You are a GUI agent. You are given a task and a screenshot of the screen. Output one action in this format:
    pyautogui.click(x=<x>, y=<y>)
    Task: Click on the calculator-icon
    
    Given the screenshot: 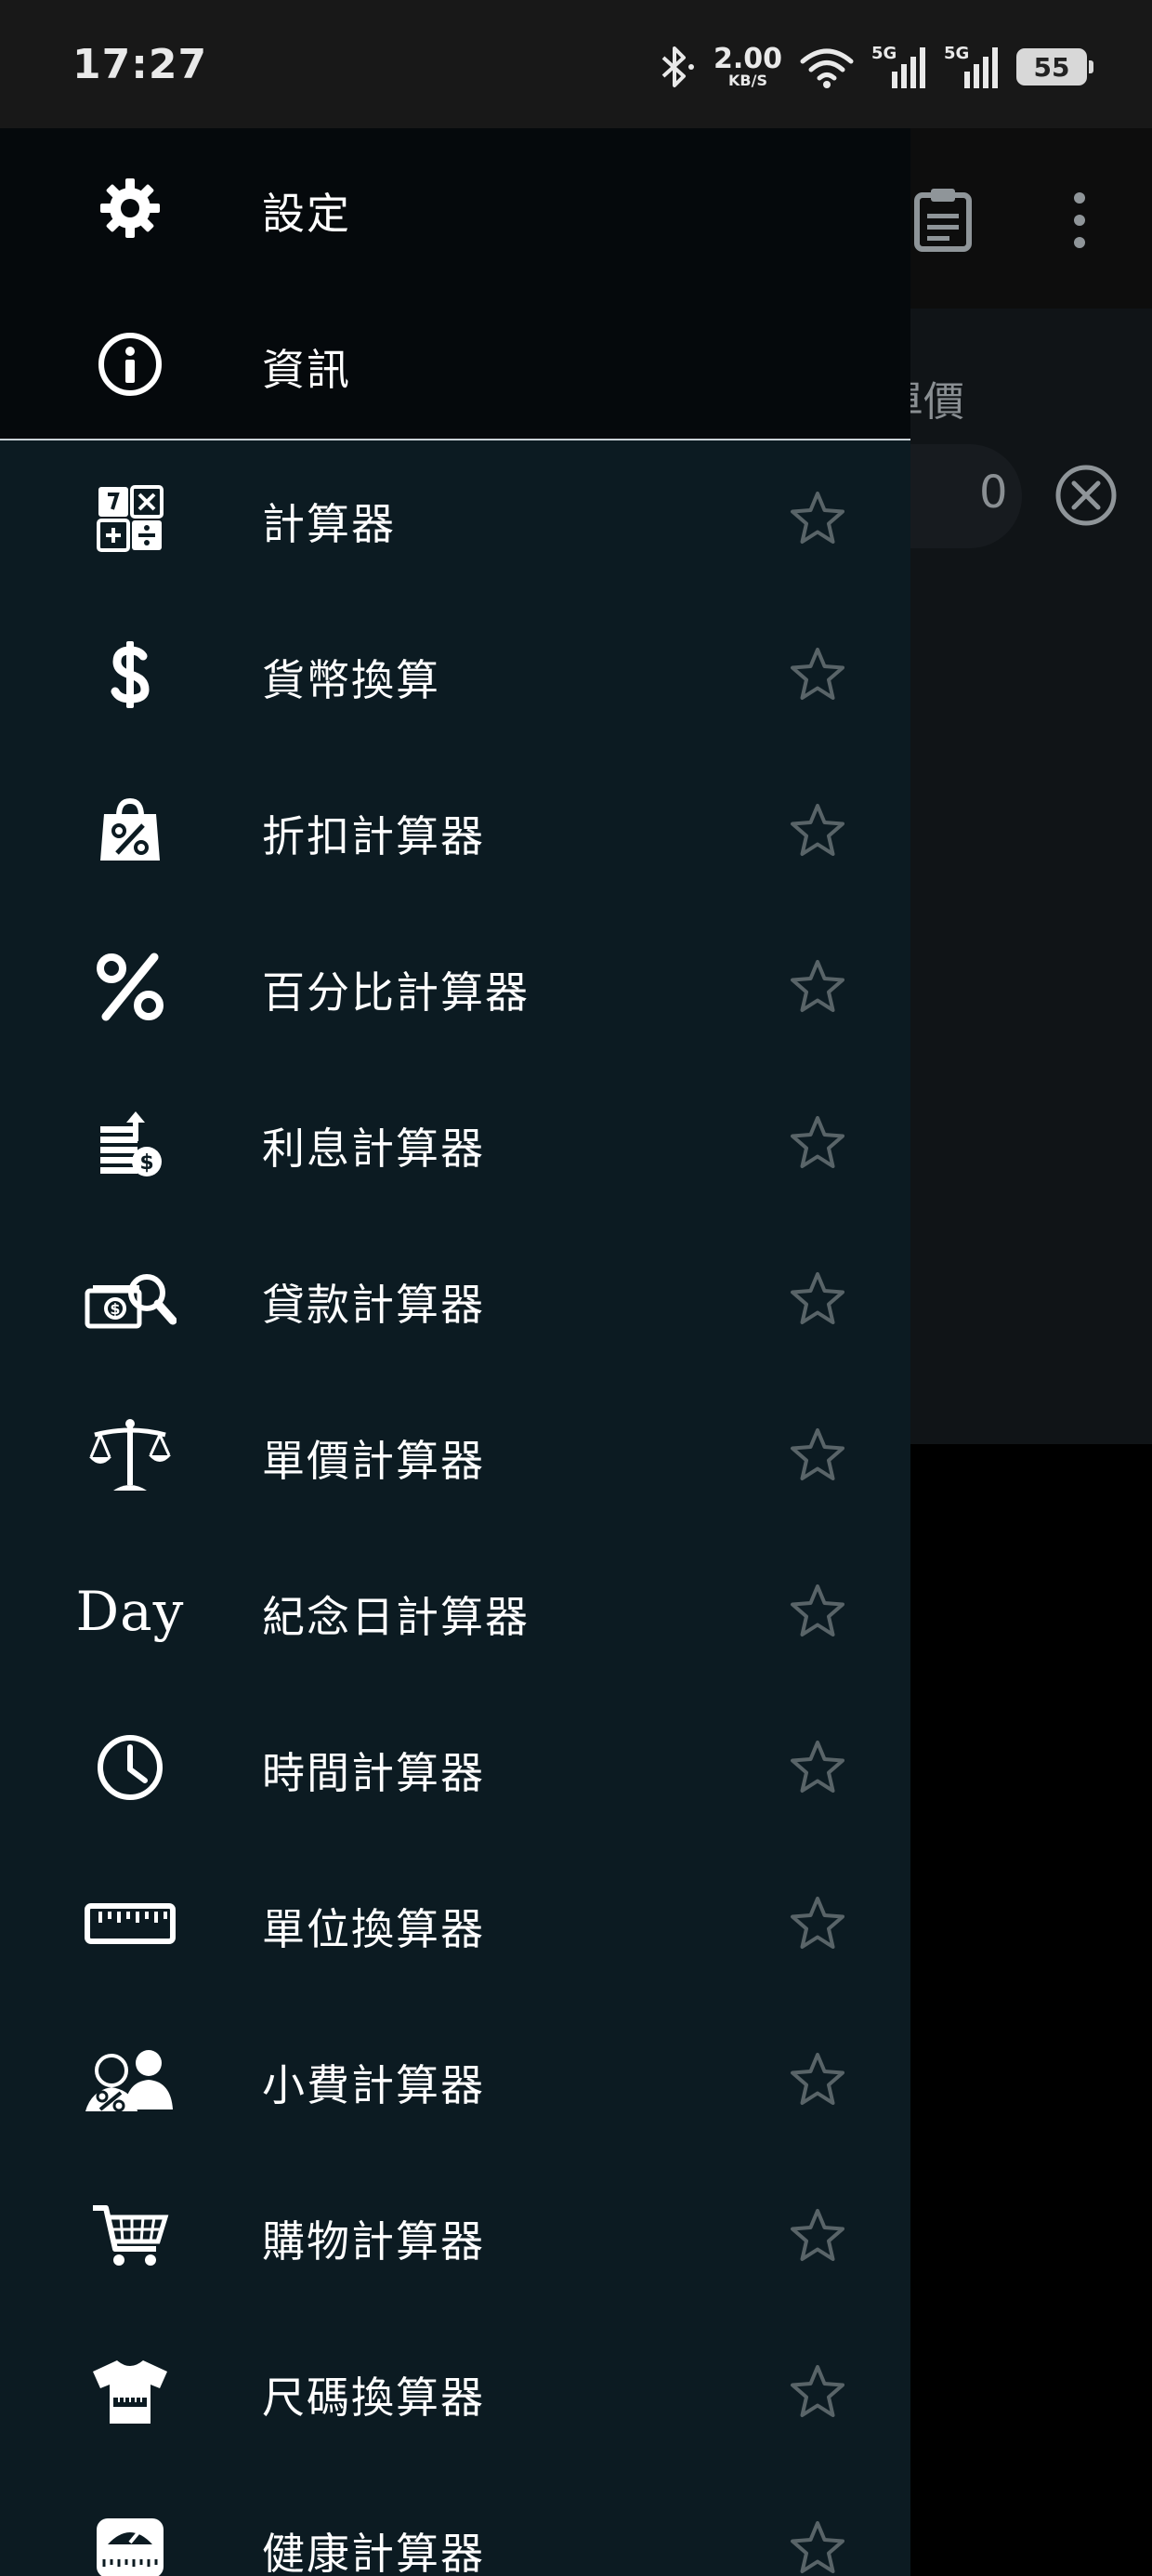 What is the action you would take?
    pyautogui.click(x=130, y=518)
    